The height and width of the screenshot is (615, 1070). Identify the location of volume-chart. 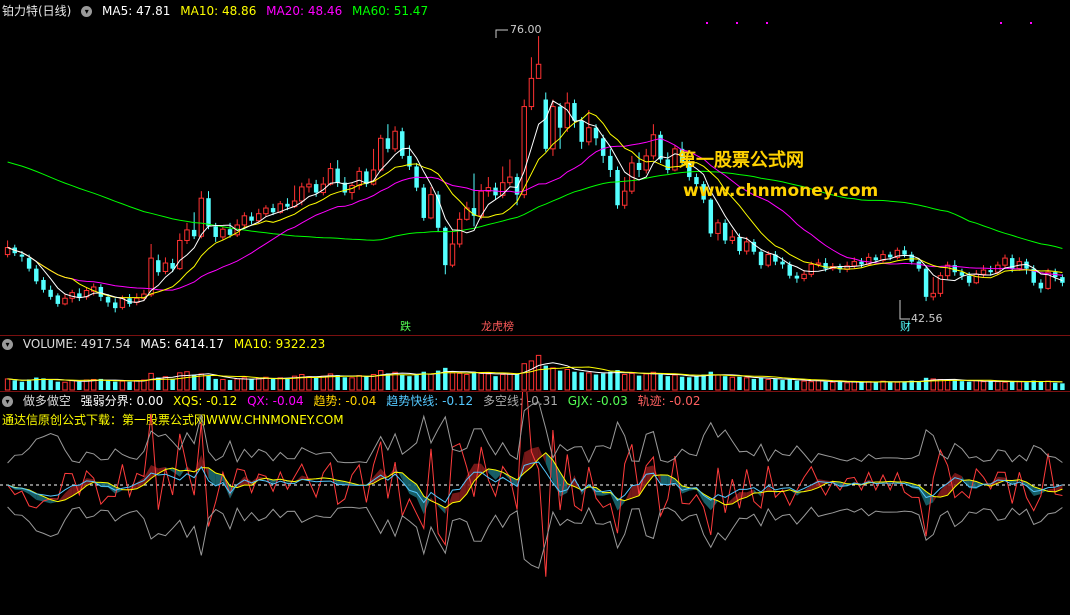
(535, 363).